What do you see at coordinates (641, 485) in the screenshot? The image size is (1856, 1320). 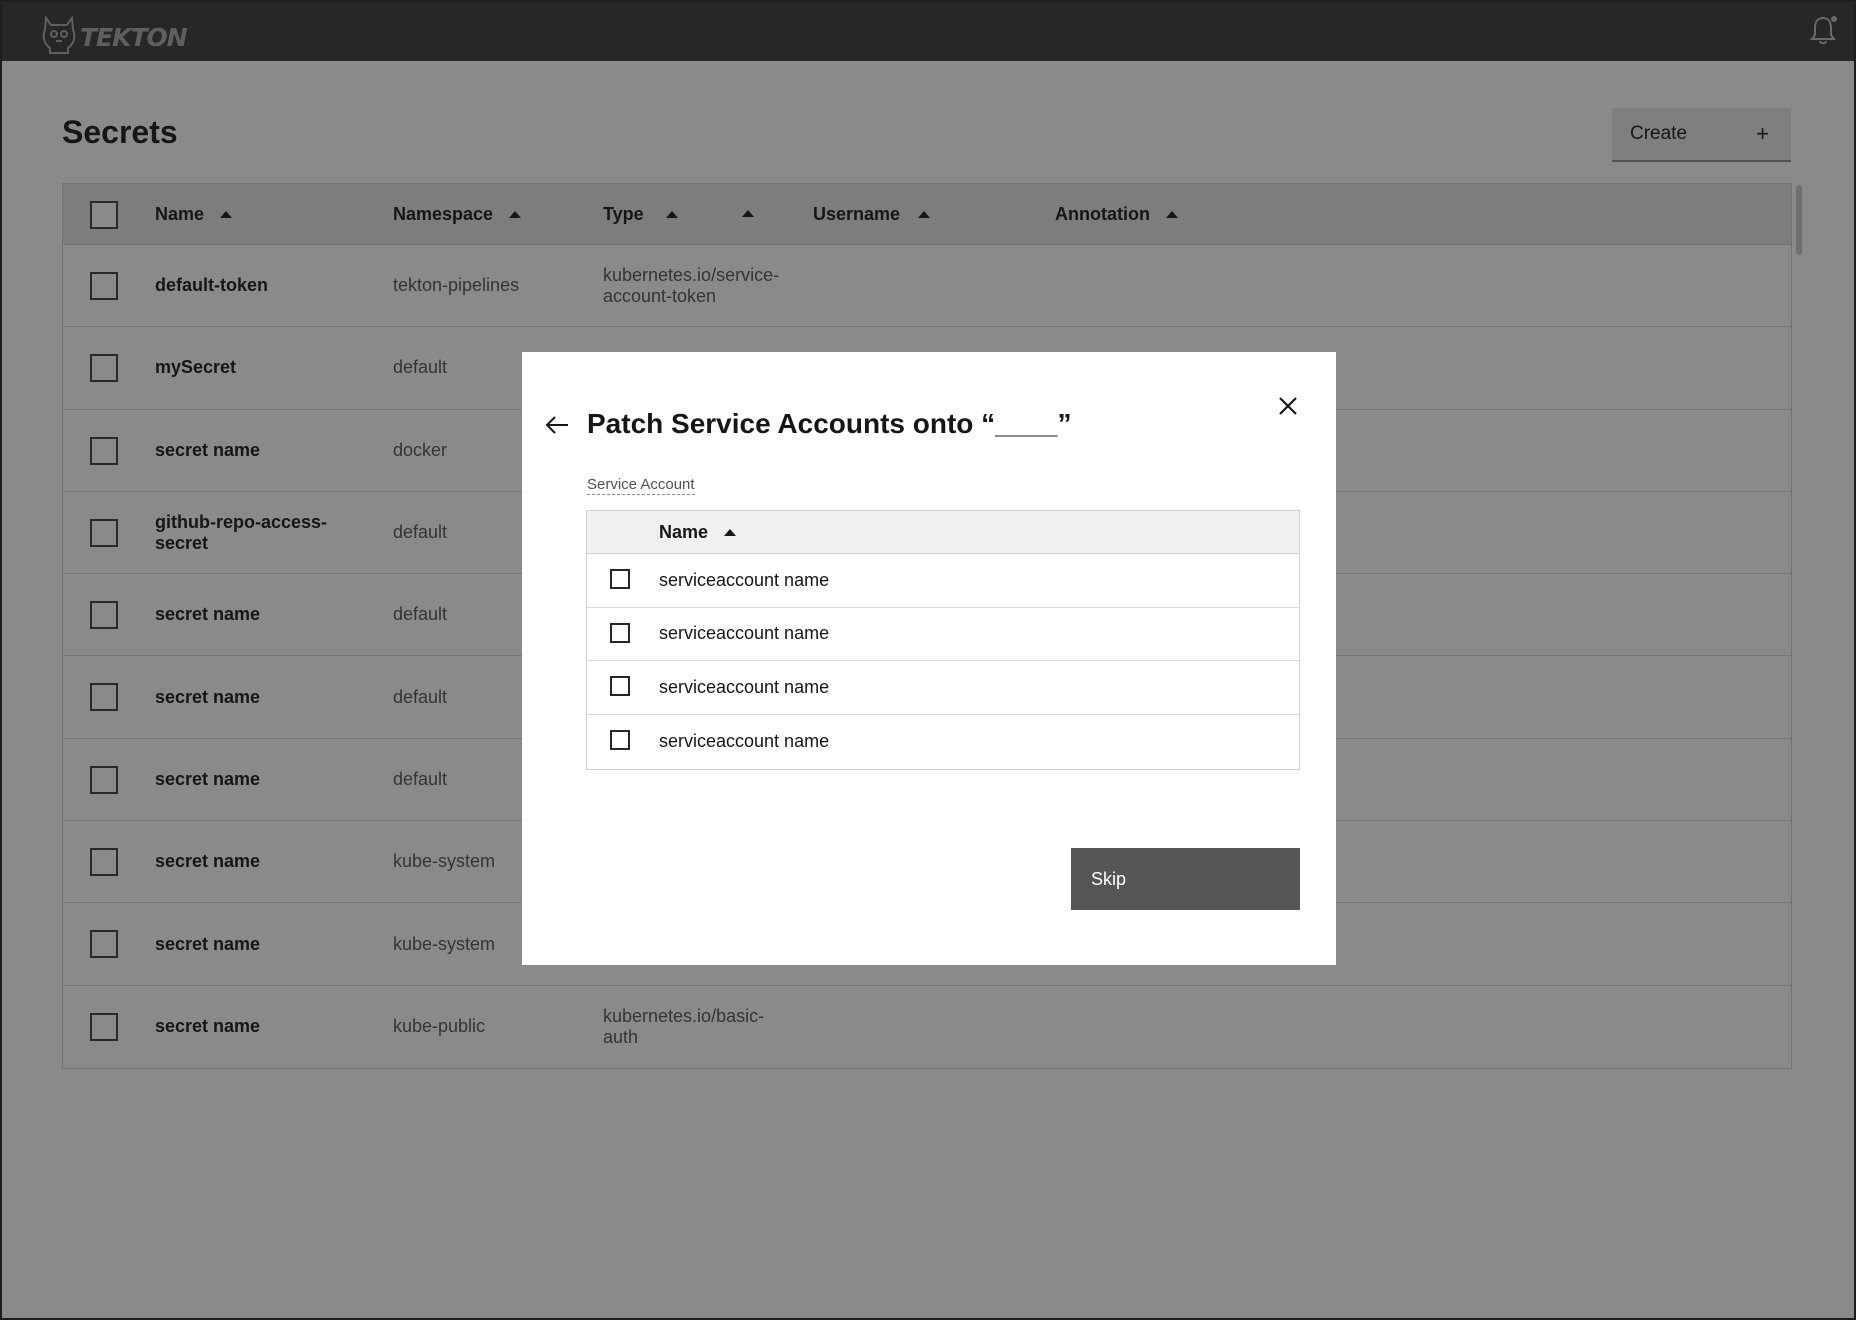 I see `service-account-label: Service Account` at bounding box center [641, 485].